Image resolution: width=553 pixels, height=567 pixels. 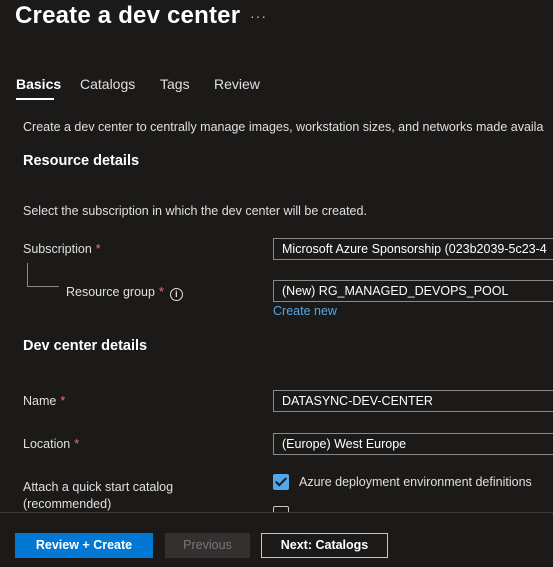 What do you see at coordinates (85, 346) in the screenshot?
I see `dev-center-details-heading: Dev center details` at bounding box center [85, 346].